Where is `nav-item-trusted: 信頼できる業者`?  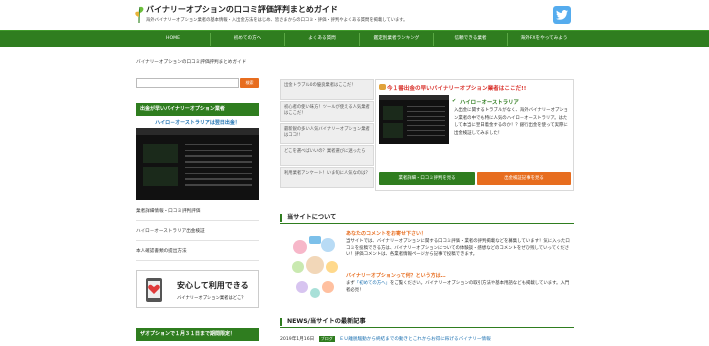
nav-item-trusted: 信頼できる業者 is located at coordinates (470, 39).